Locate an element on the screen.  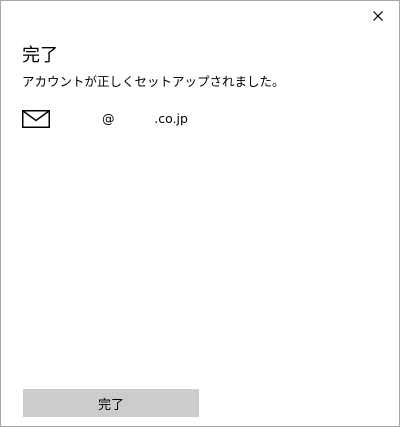
account-email: @ .co.jp is located at coordinates (145, 118).